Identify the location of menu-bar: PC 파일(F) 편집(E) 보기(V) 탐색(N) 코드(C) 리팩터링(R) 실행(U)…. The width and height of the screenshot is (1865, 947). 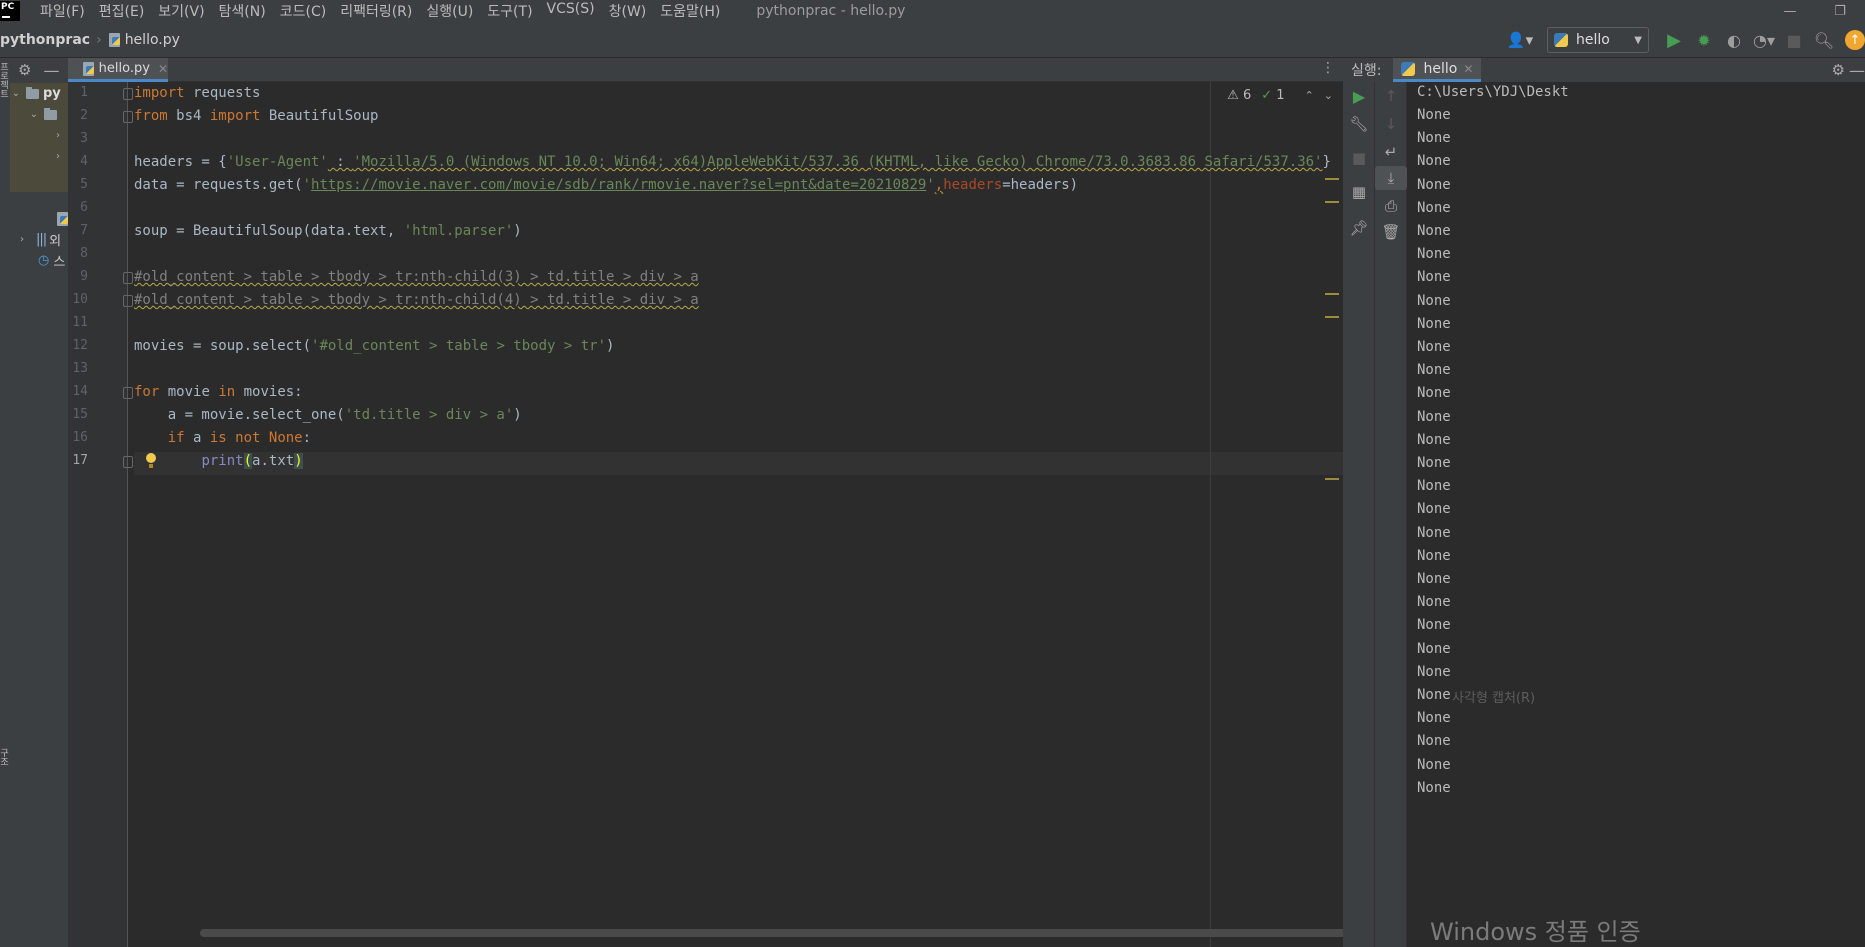
(932, 11).